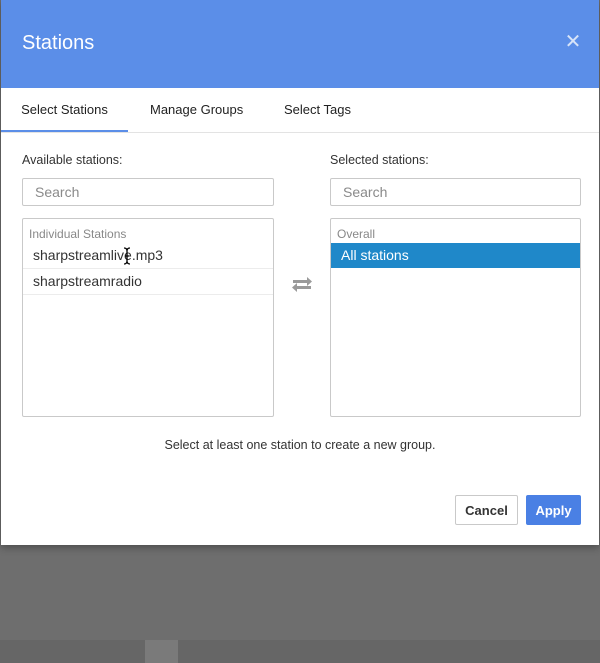  What do you see at coordinates (455, 192) in the screenshot?
I see `selected-search-input` at bounding box center [455, 192].